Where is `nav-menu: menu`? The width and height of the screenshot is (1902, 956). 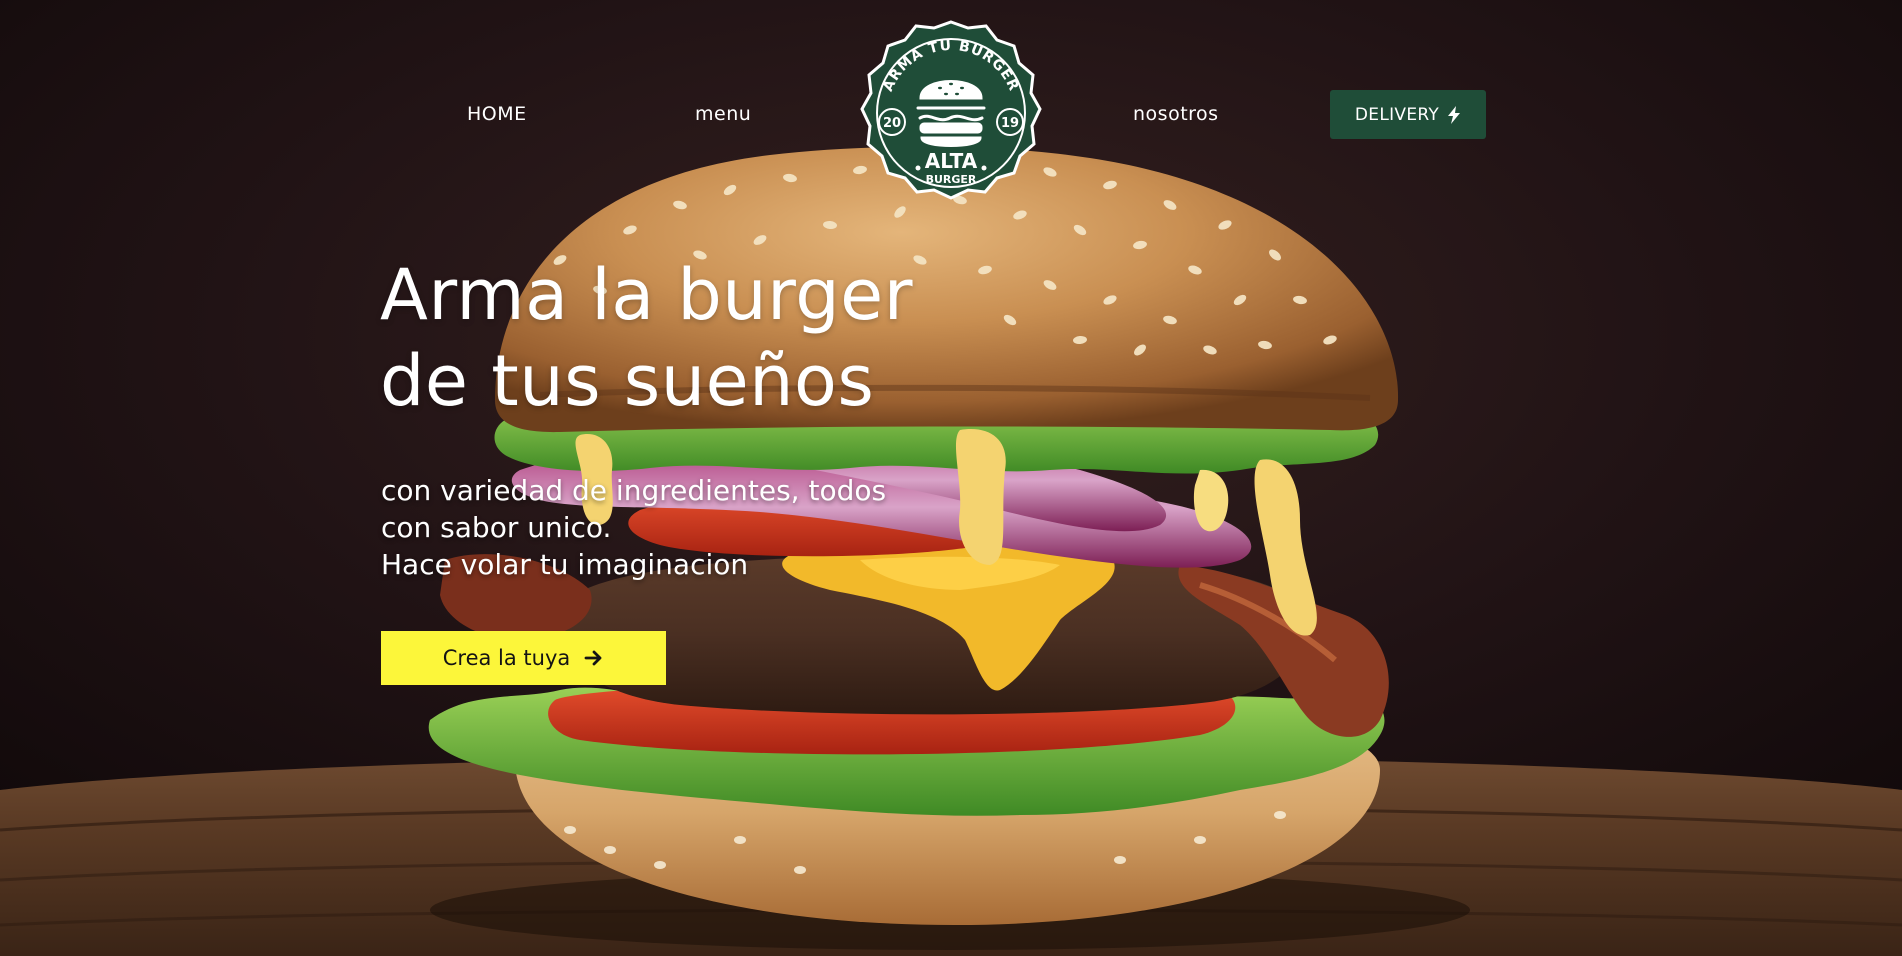 nav-menu: menu is located at coordinates (723, 114).